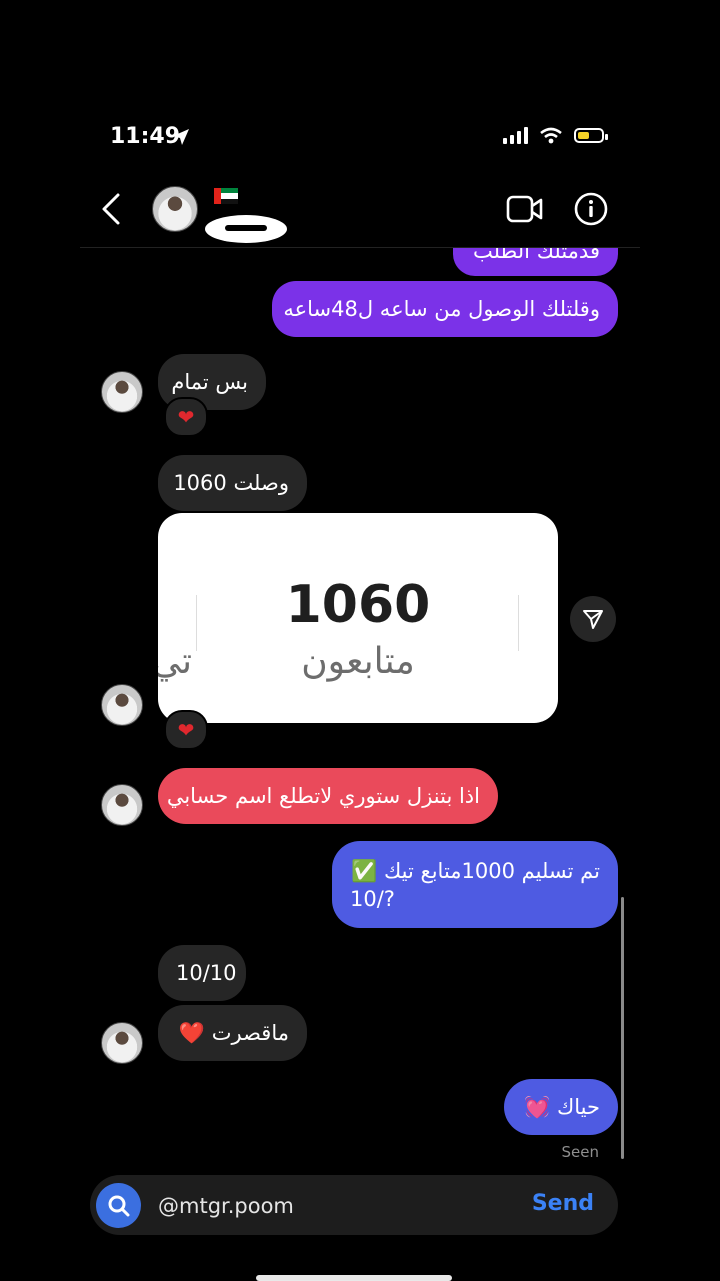  I want to click on message-sent: حياك 💓, so click(561, 1107).